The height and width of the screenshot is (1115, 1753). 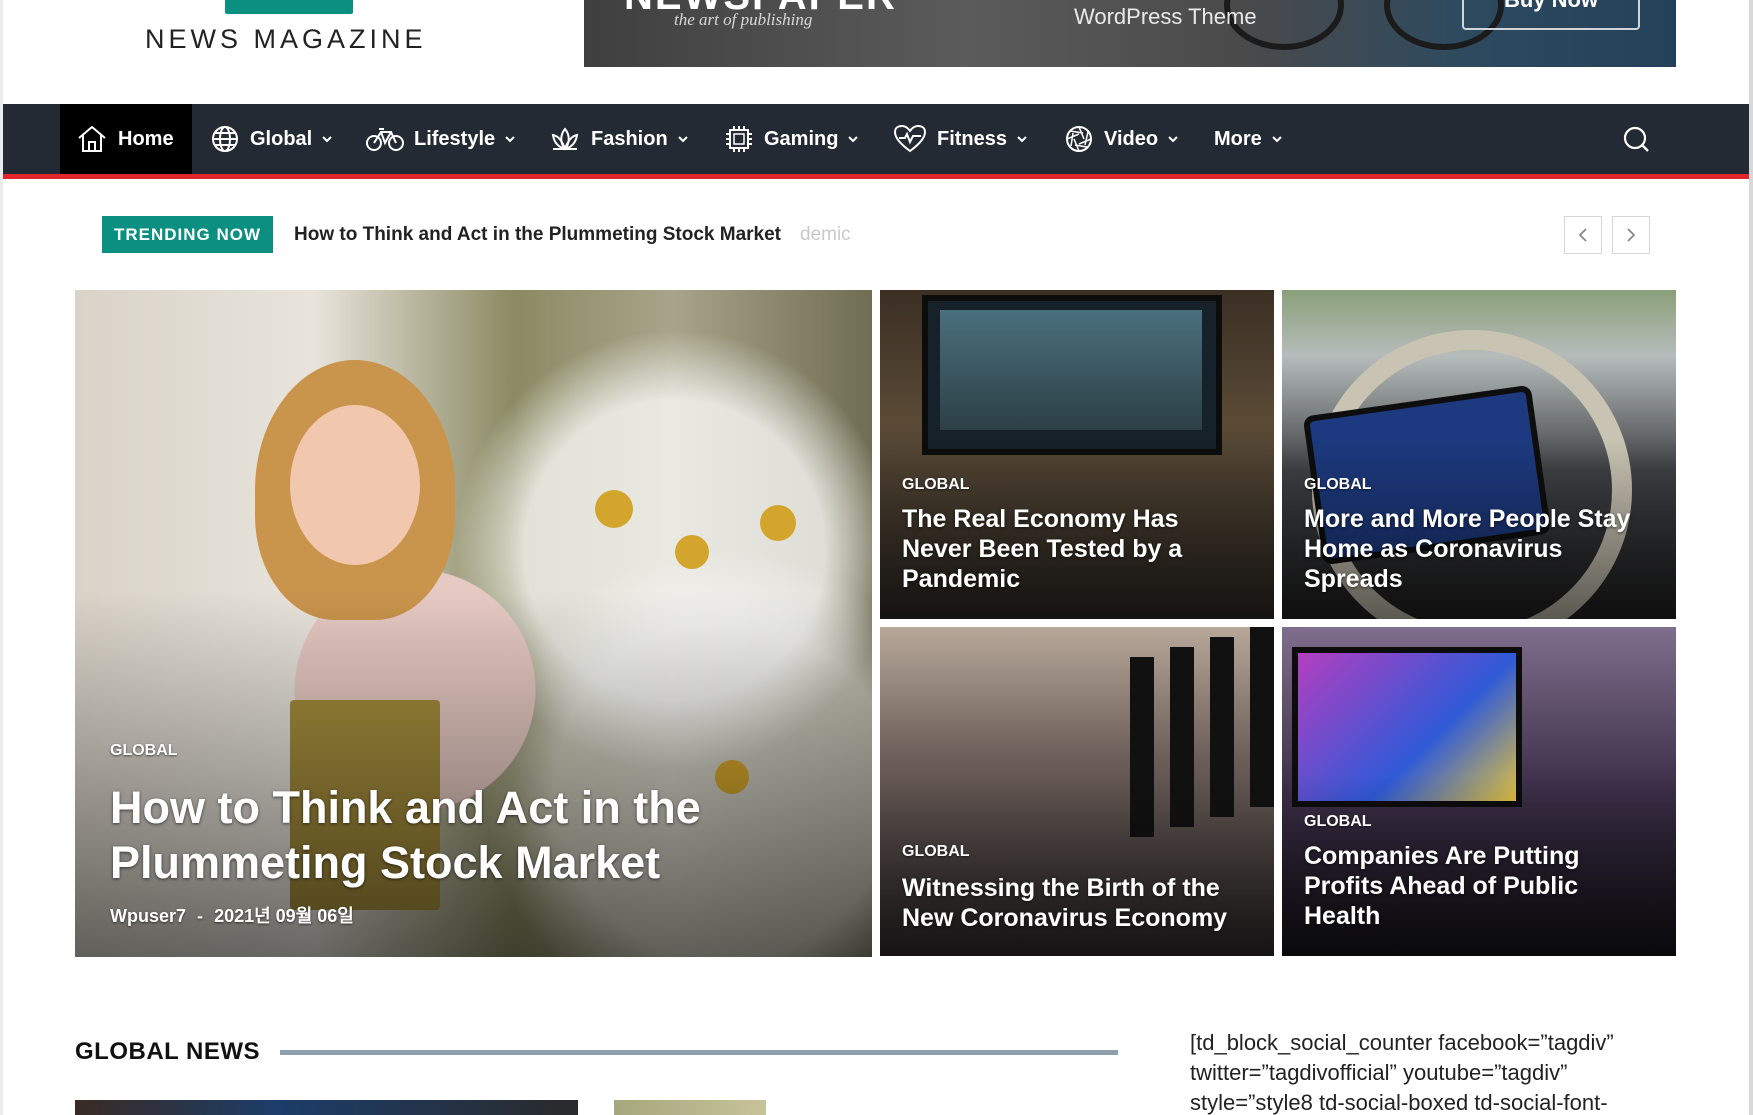 What do you see at coordinates (699, 1052) in the screenshot?
I see `section-divider` at bounding box center [699, 1052].